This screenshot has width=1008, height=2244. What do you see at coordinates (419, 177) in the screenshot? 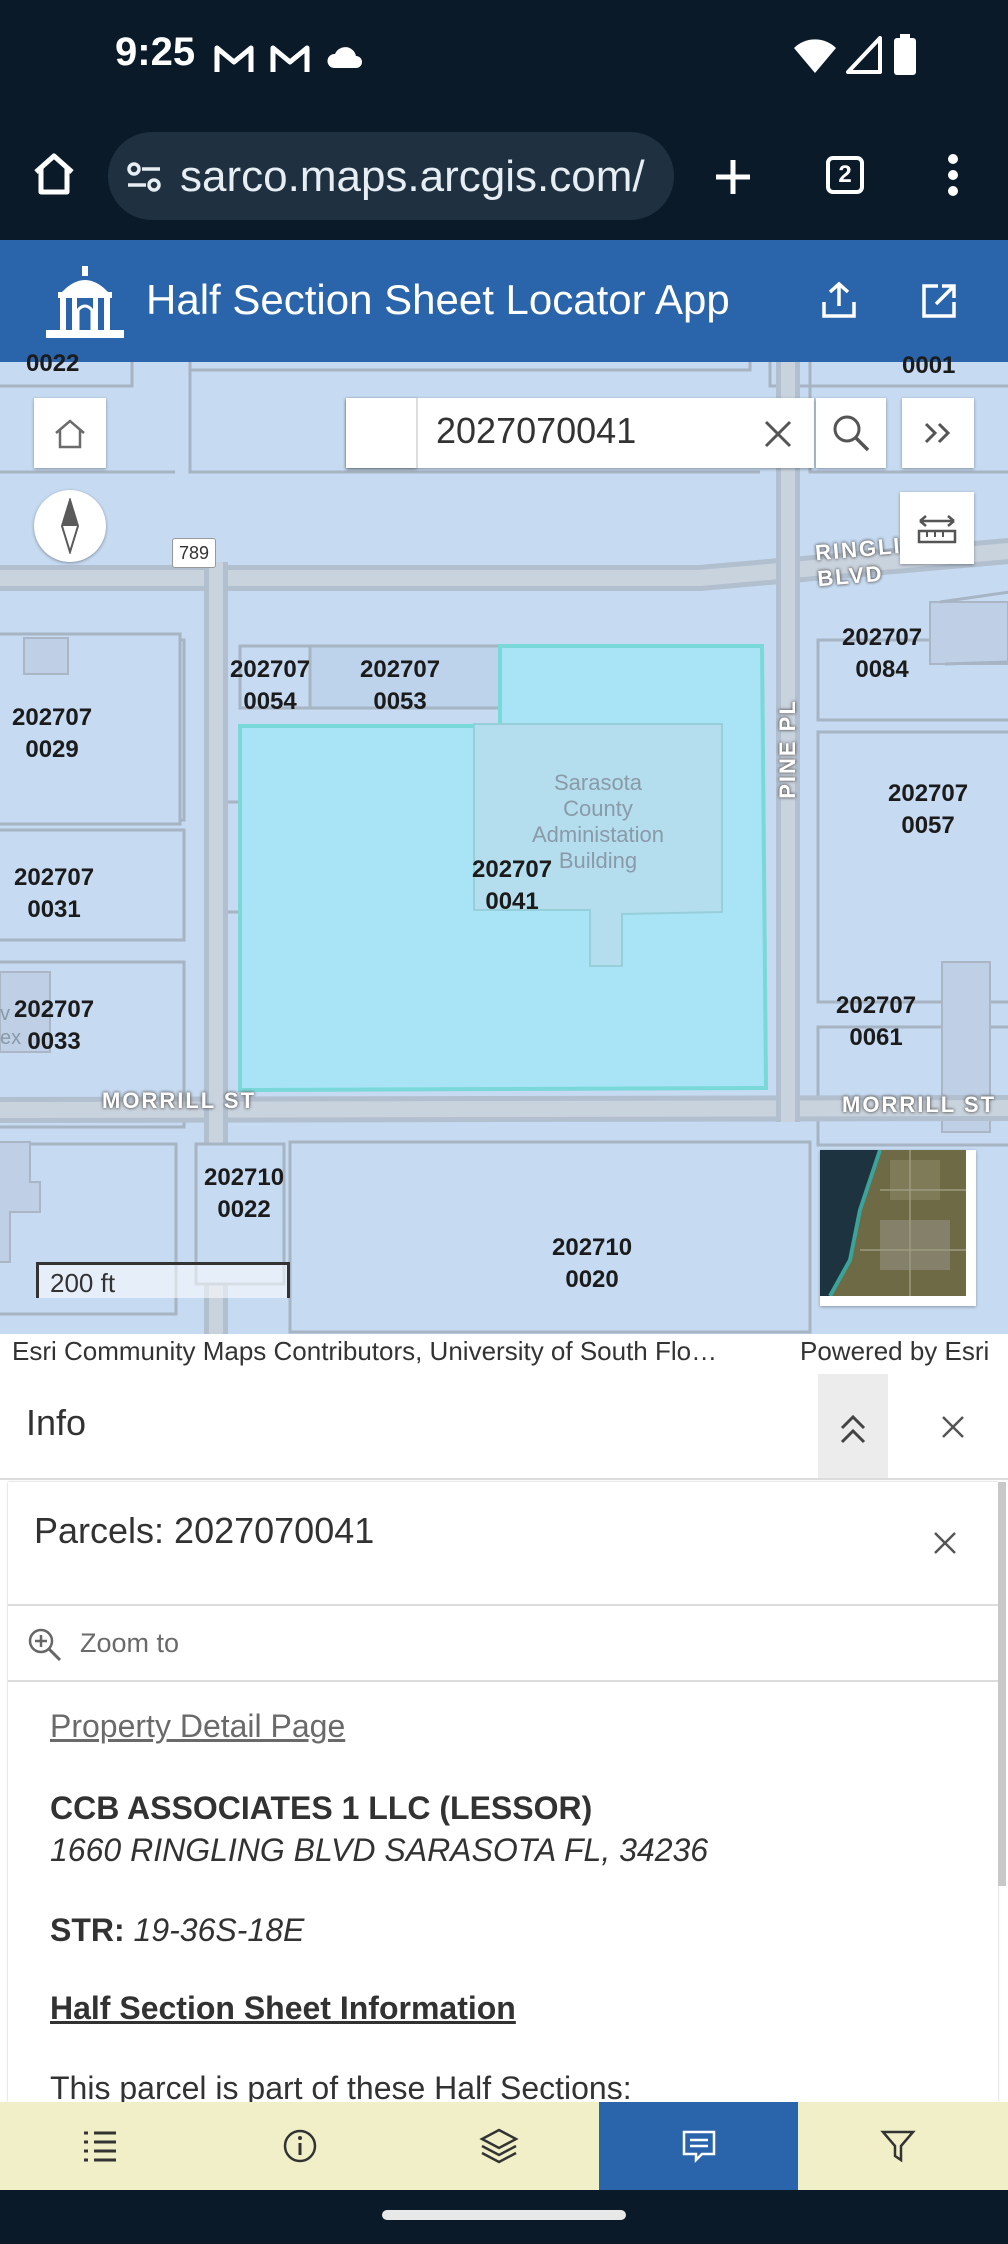
I see `url-text: sarco.maps.arcgis.com/` at bounding box center [419, 177].